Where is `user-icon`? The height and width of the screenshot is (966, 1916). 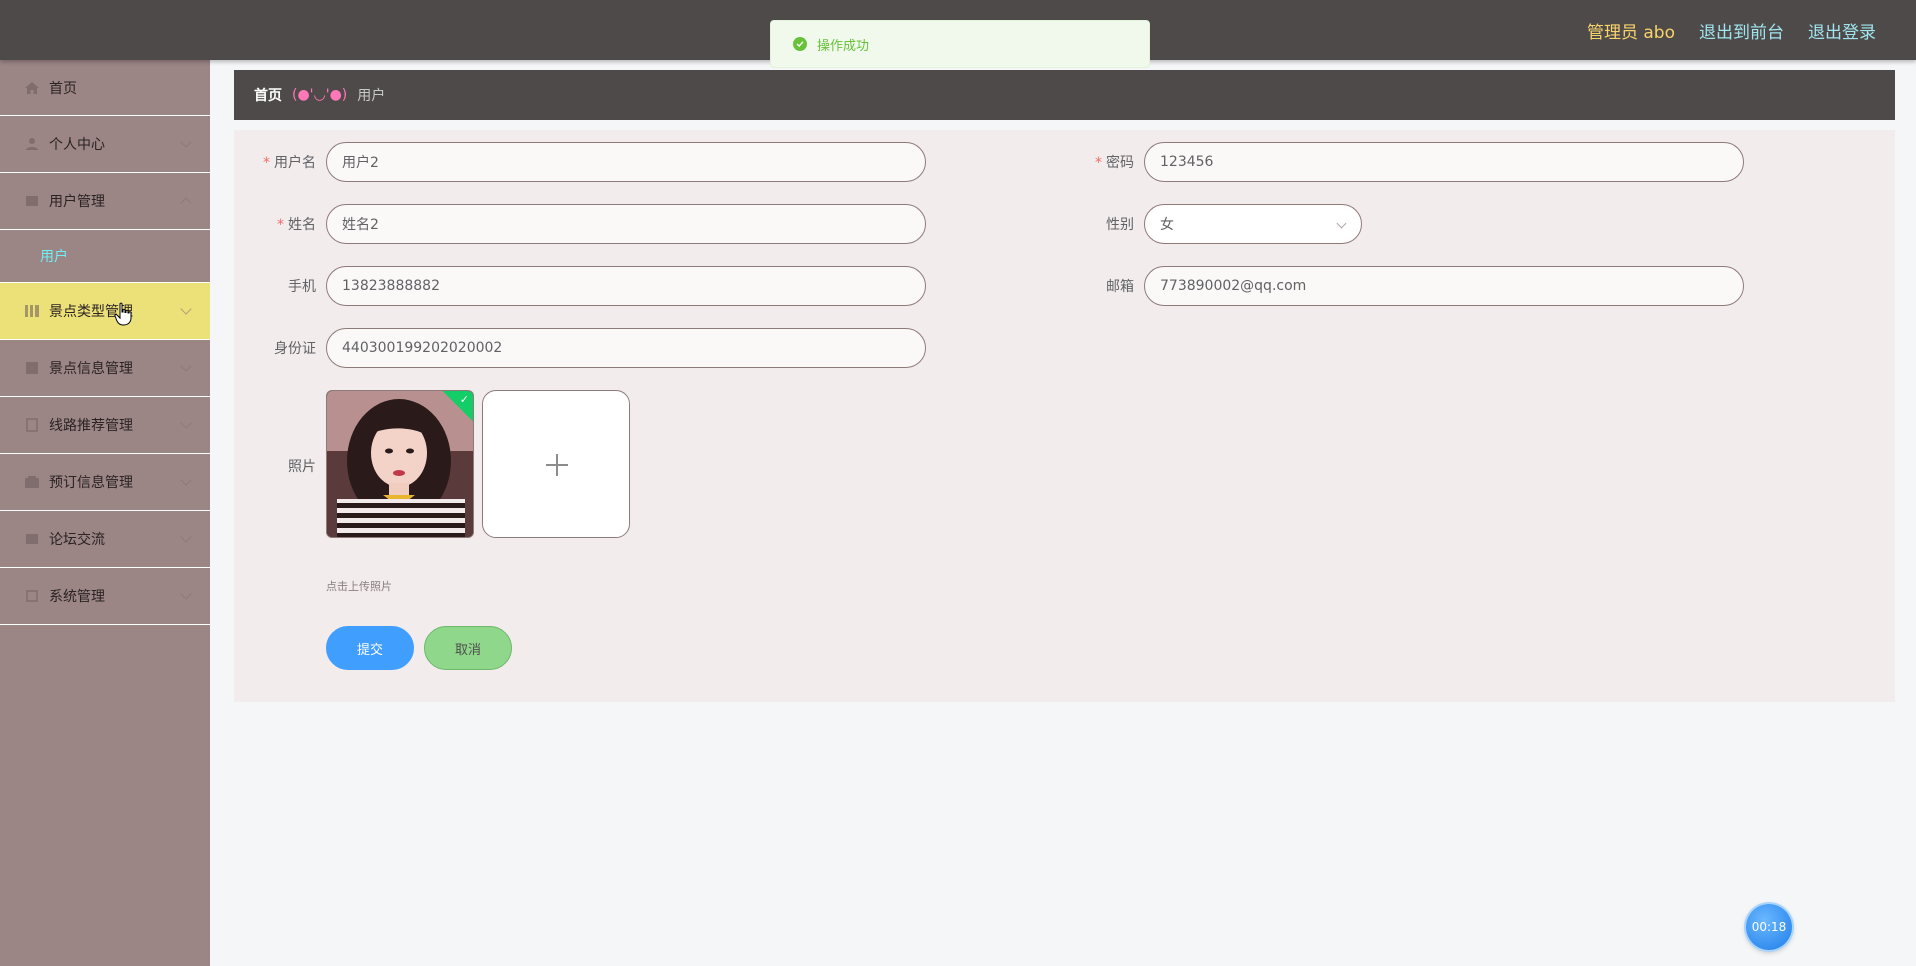
user-icon is located at coordinates (32, 144).